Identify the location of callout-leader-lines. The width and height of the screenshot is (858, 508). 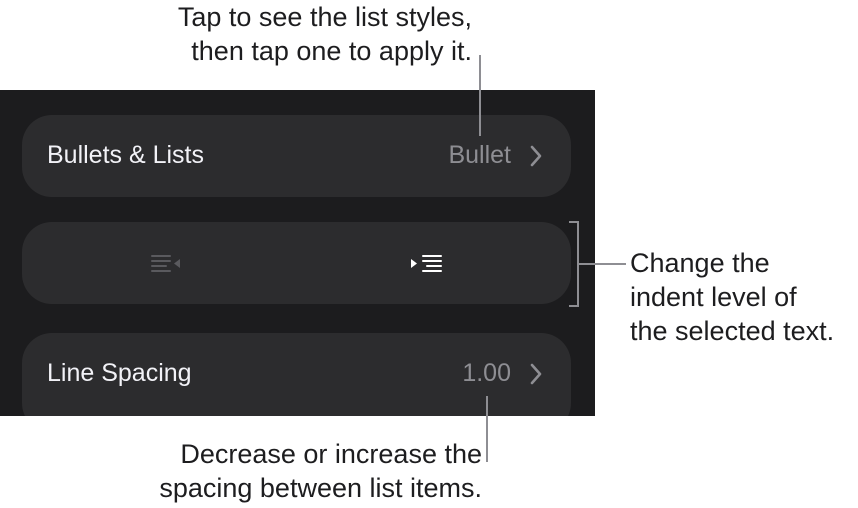
(552, 258).